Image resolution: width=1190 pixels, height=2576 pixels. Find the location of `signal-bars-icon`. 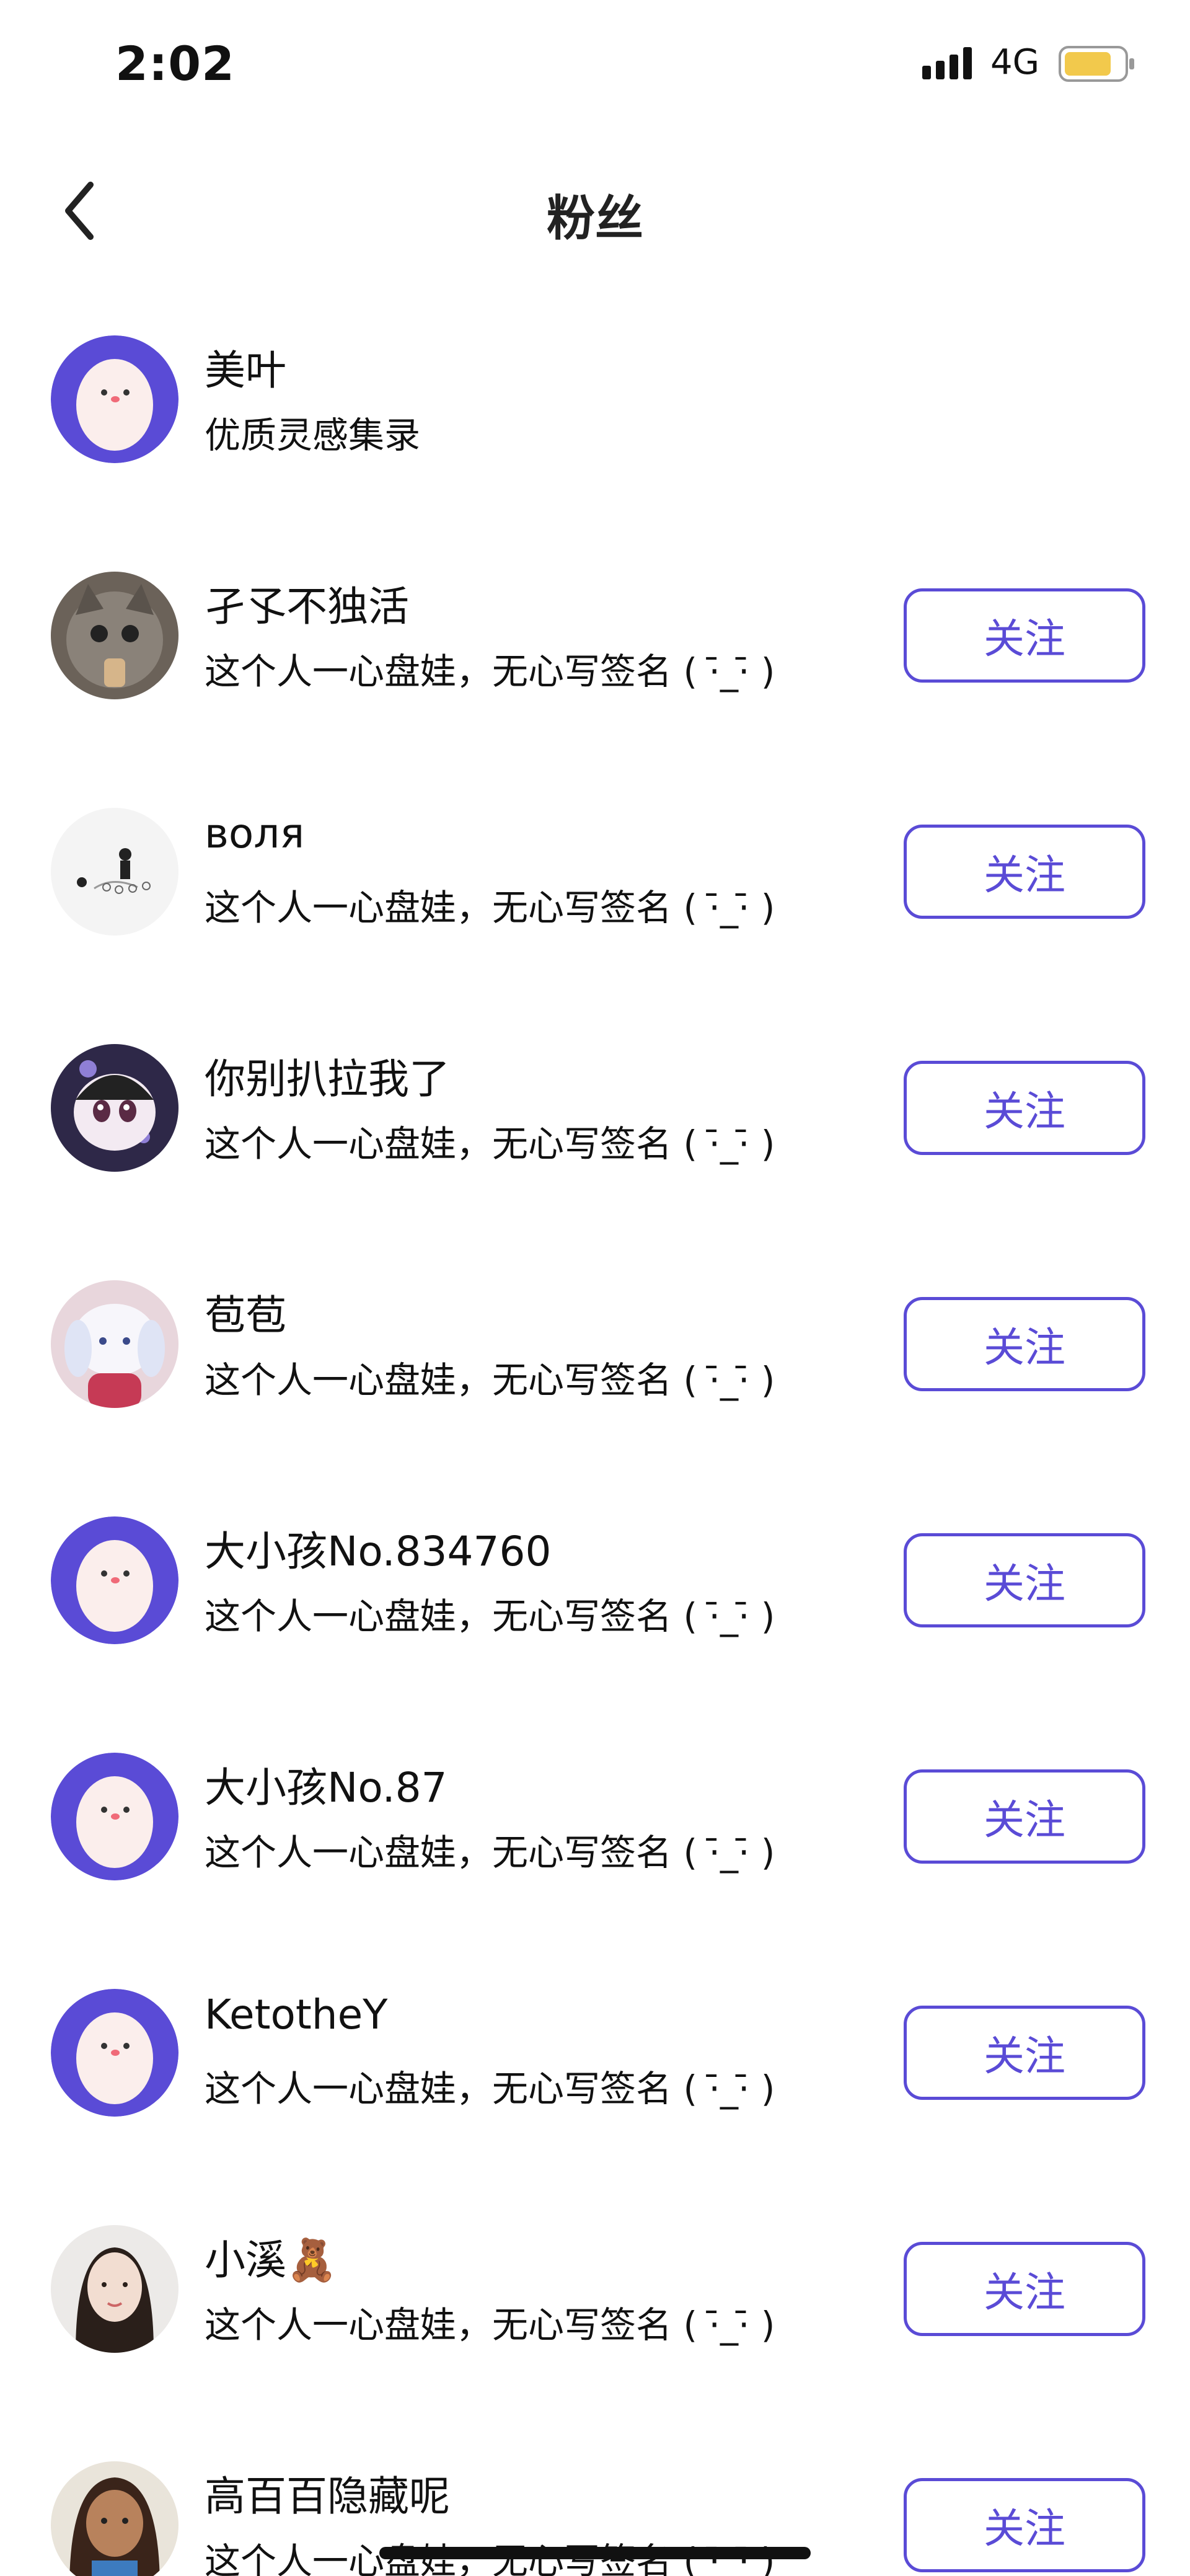

signal-bars-icon is located at coordinates (947, 63).